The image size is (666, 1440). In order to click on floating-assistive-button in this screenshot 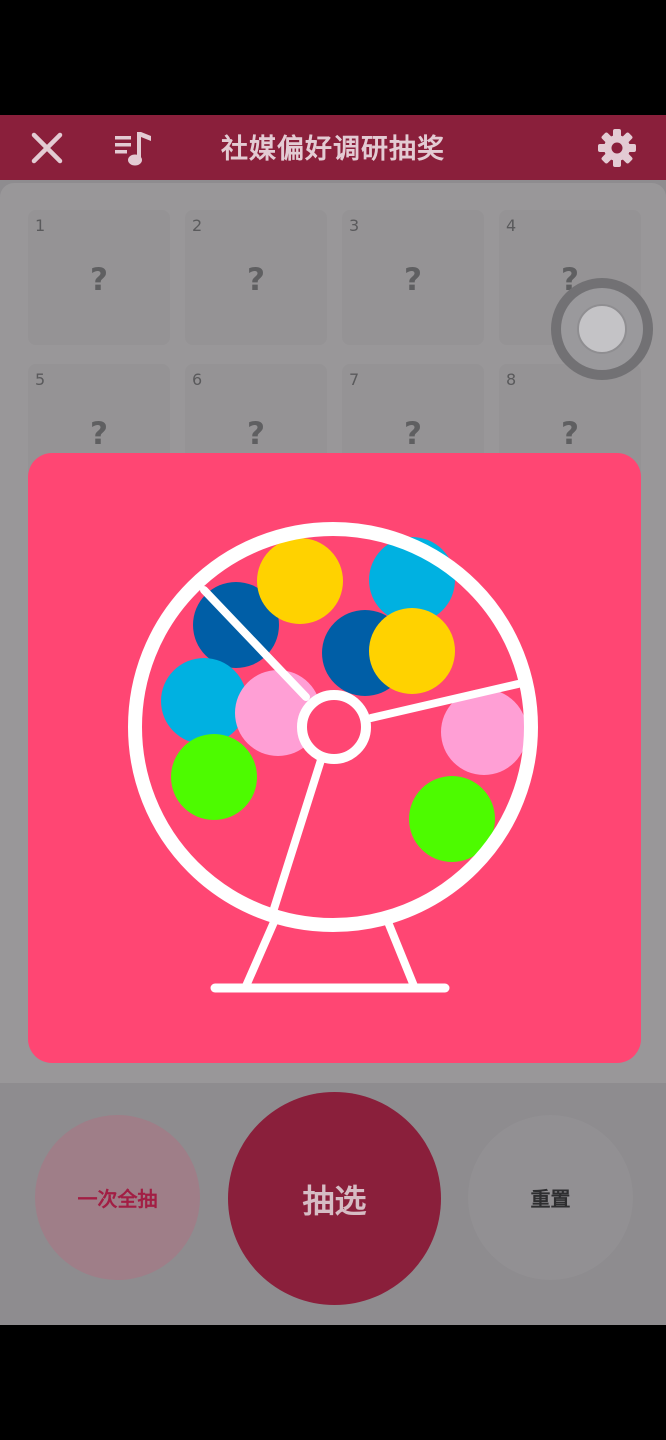, I will do `click(602, 329)`.